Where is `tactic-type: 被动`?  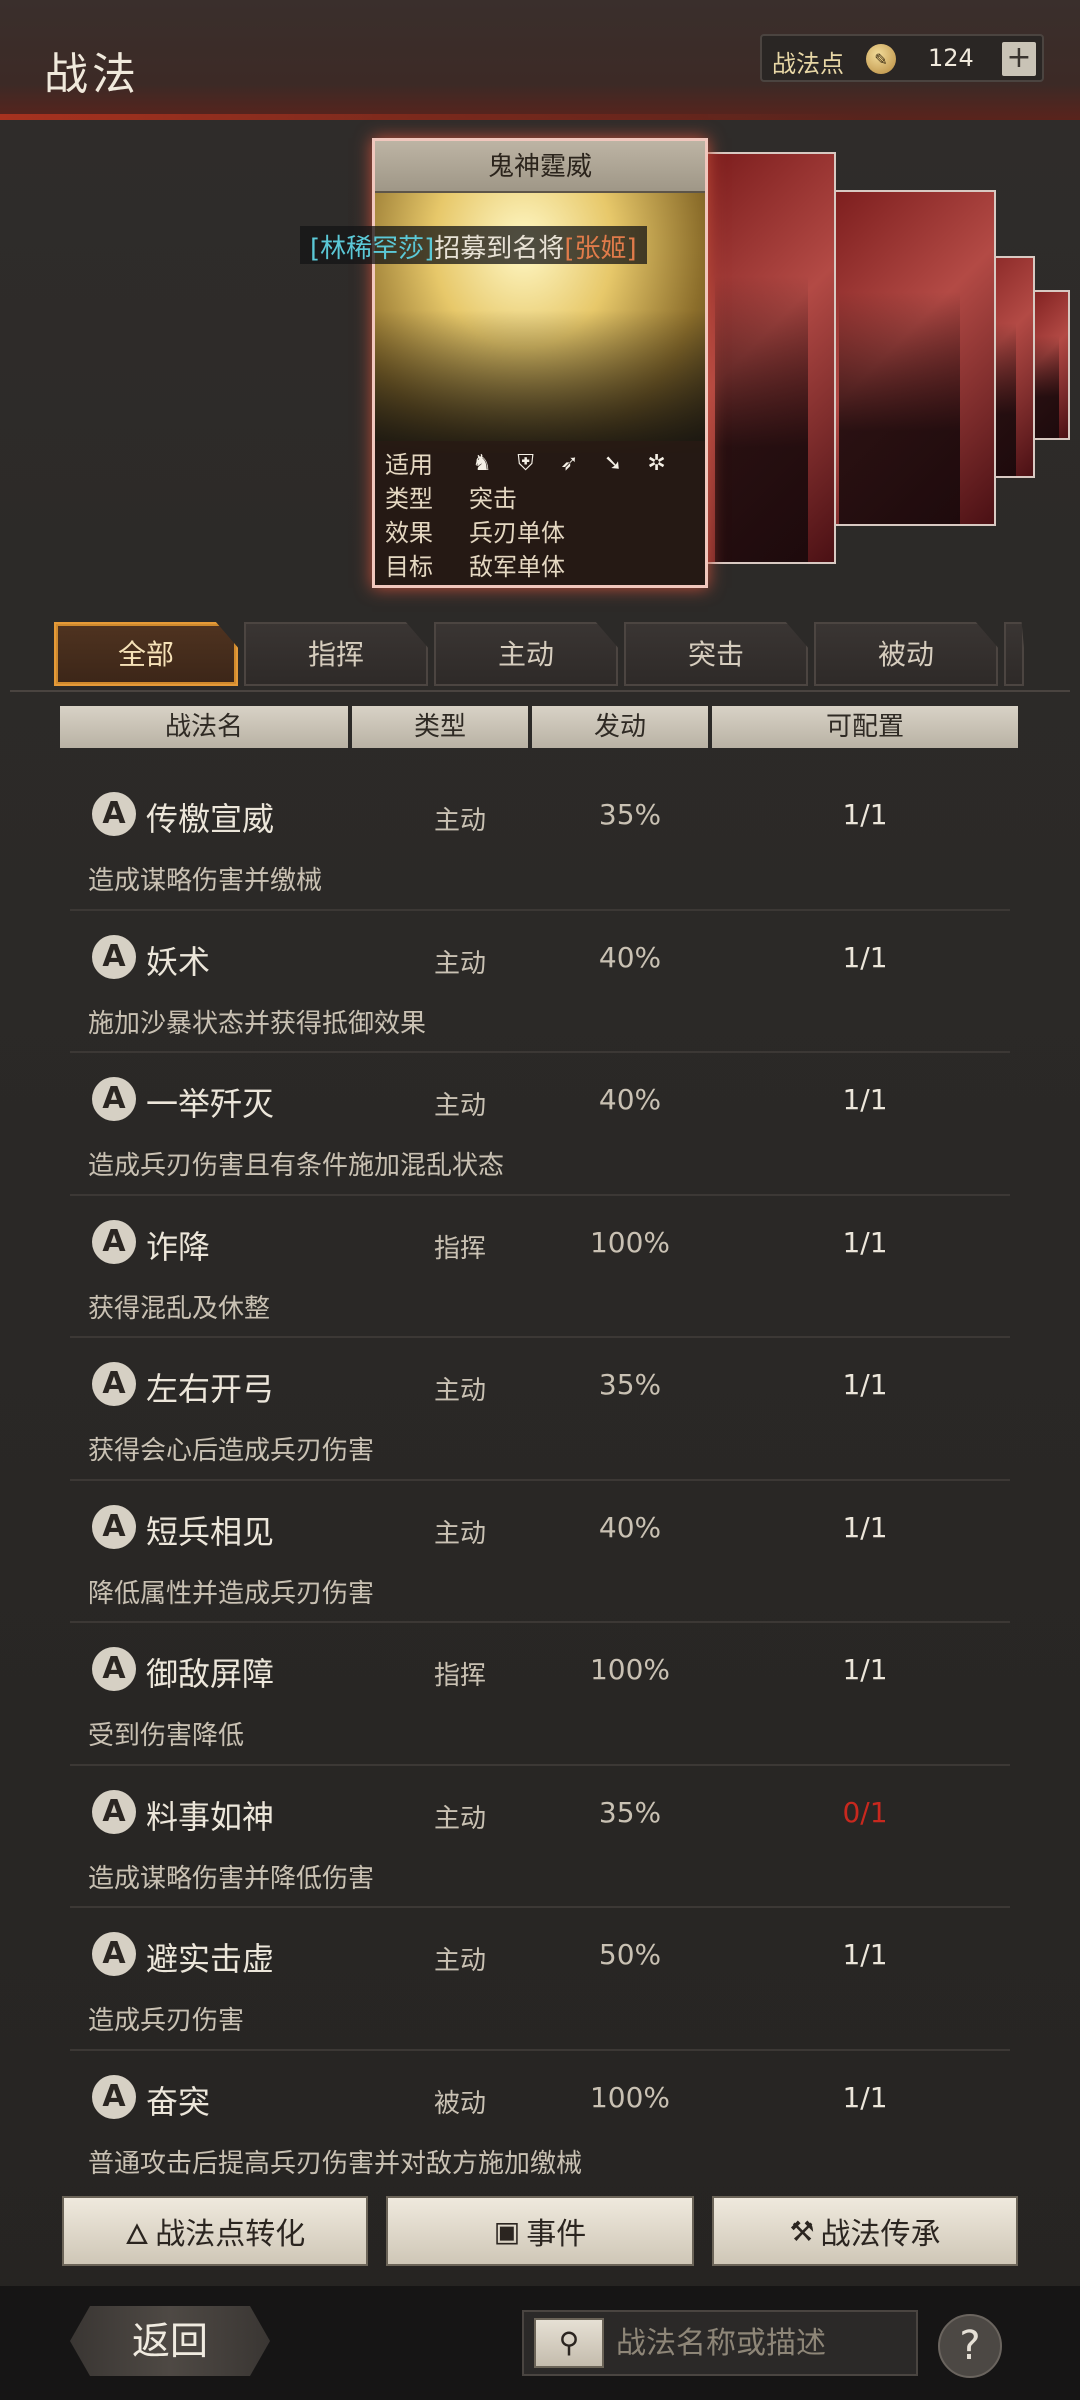 tactic-type: 被动 is located at coordinates (459, 2103).